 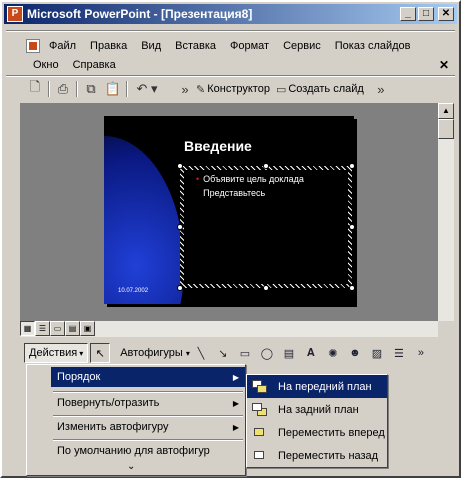 What do you see at coordinates (399, 353) in the screenshot?
I see `line-style-icon: ☰` at bounding box center [399, 353].